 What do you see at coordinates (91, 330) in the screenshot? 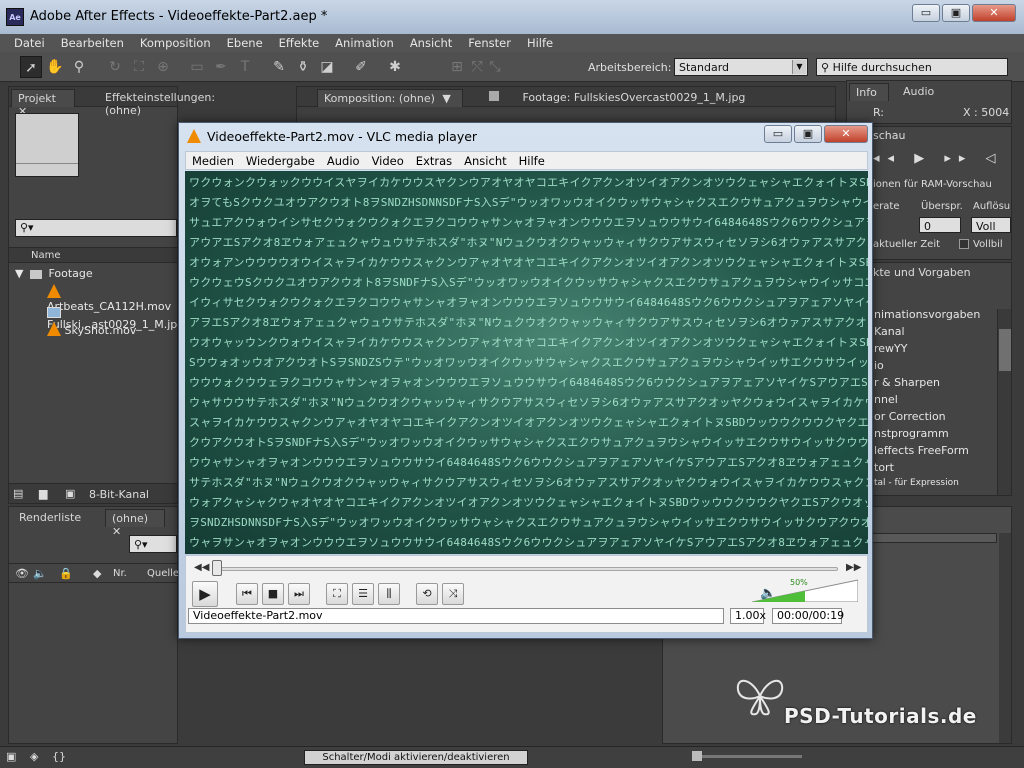
I see `list-item: SkyShot.mov` at bounding box center [91, 330].